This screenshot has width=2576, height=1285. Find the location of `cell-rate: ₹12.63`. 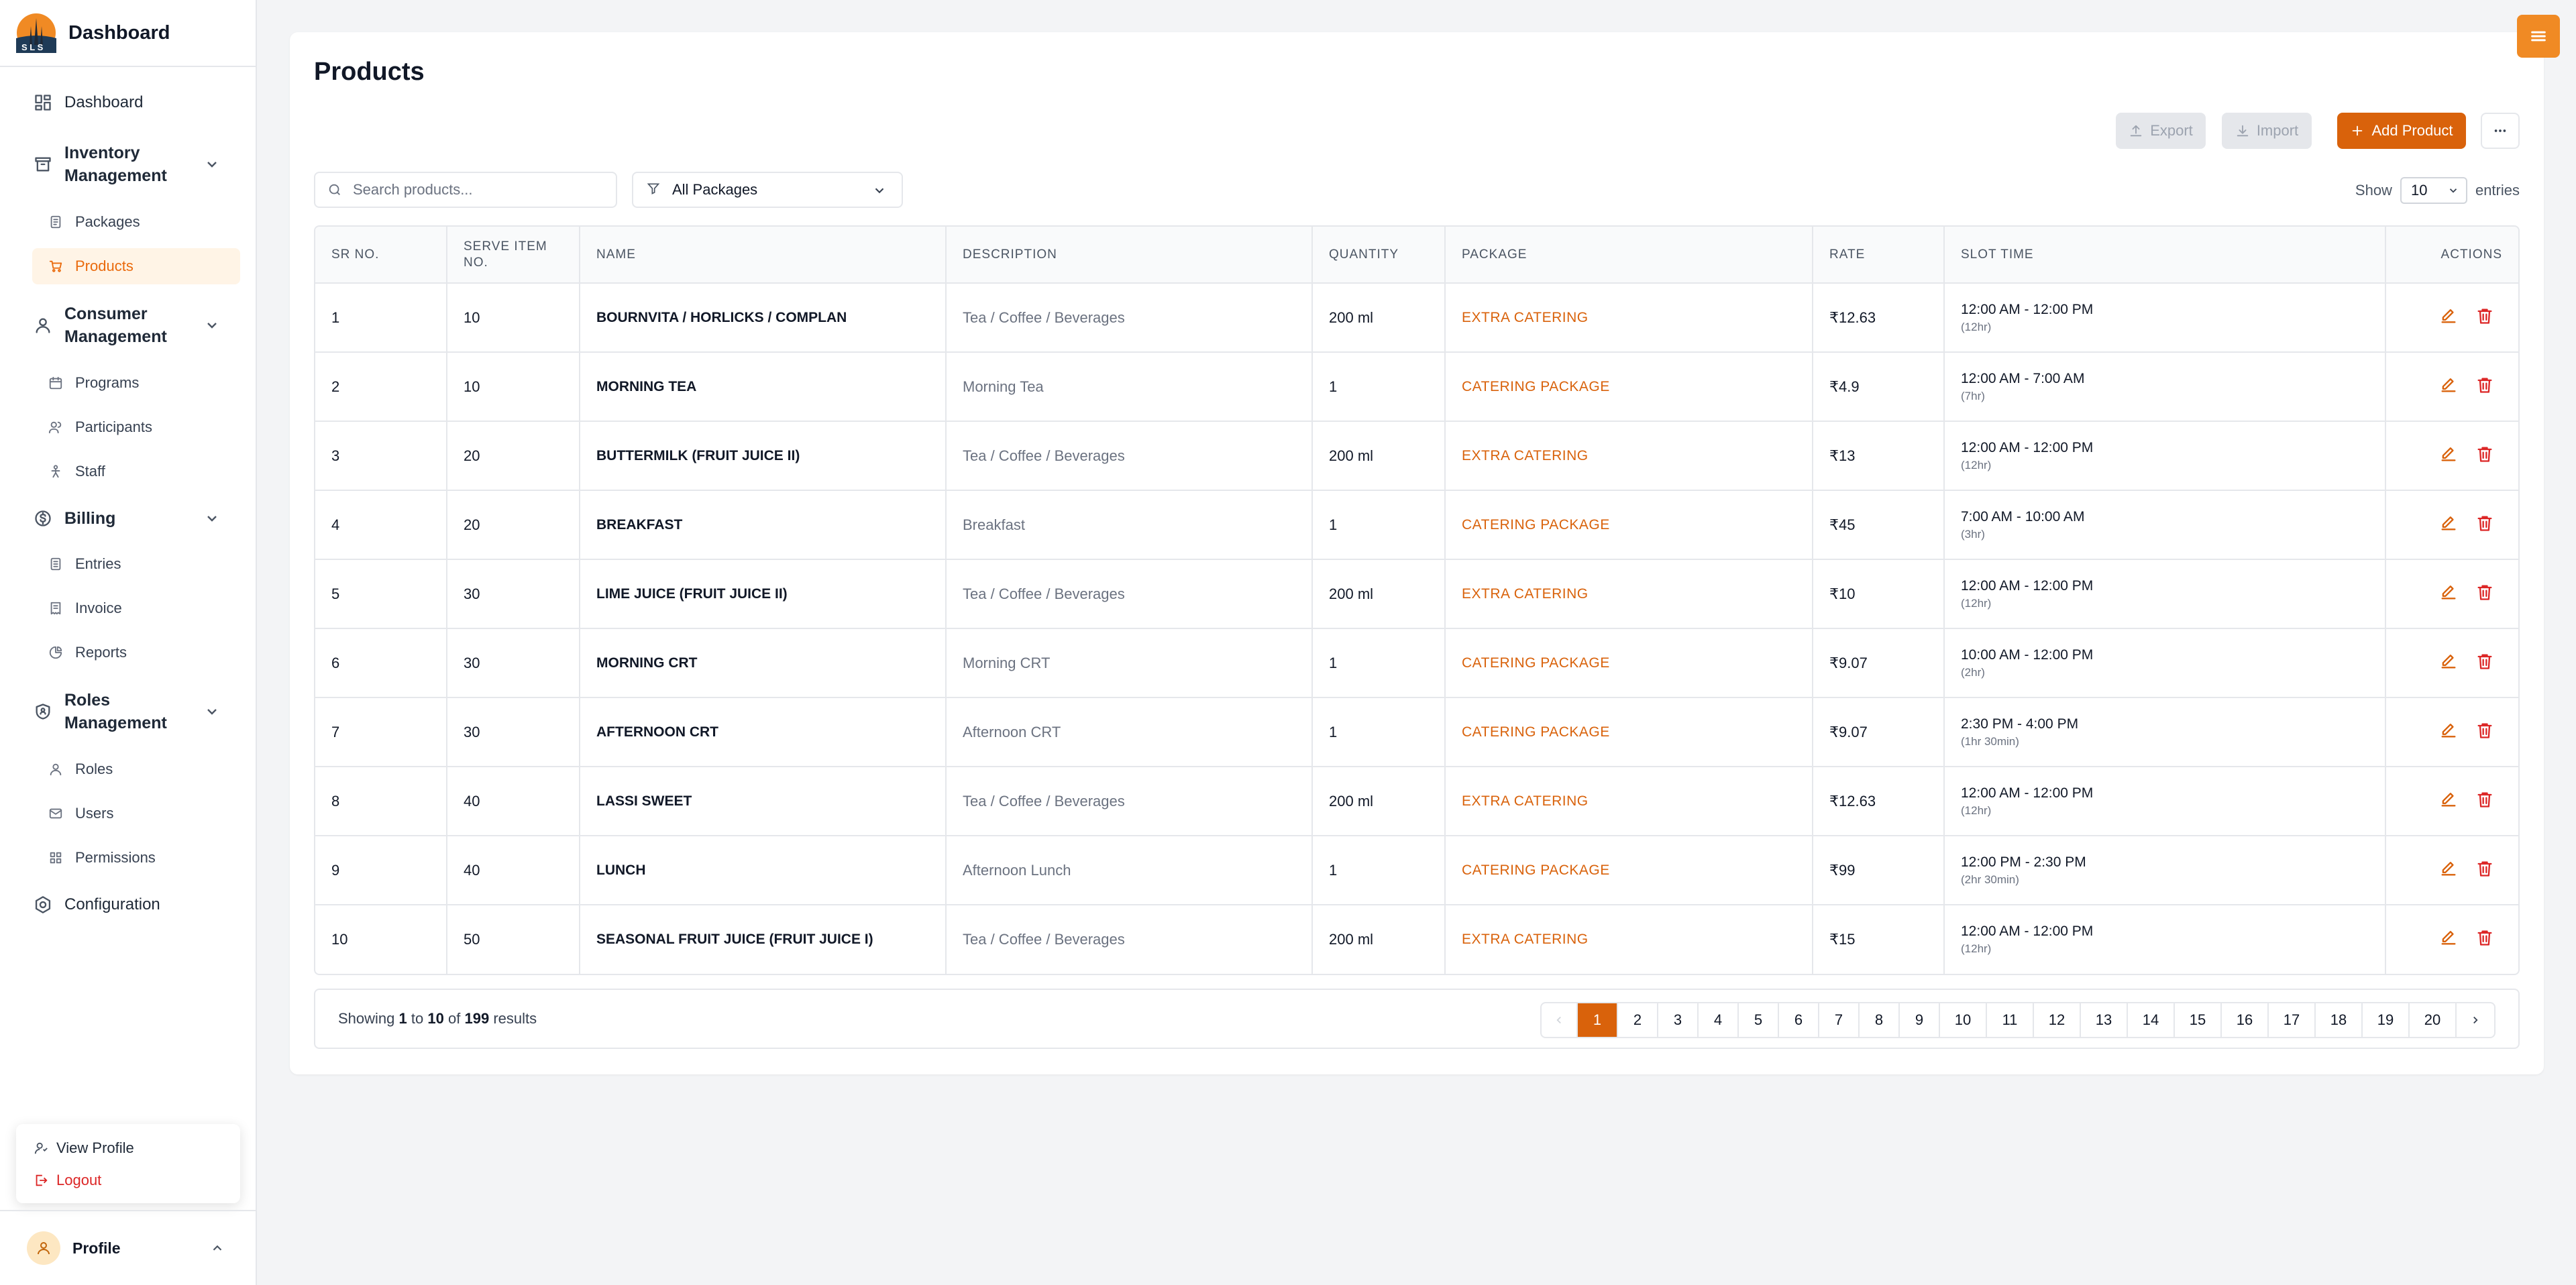

cell-rate: ₹12.63 is located at coordinates (1879, 318).